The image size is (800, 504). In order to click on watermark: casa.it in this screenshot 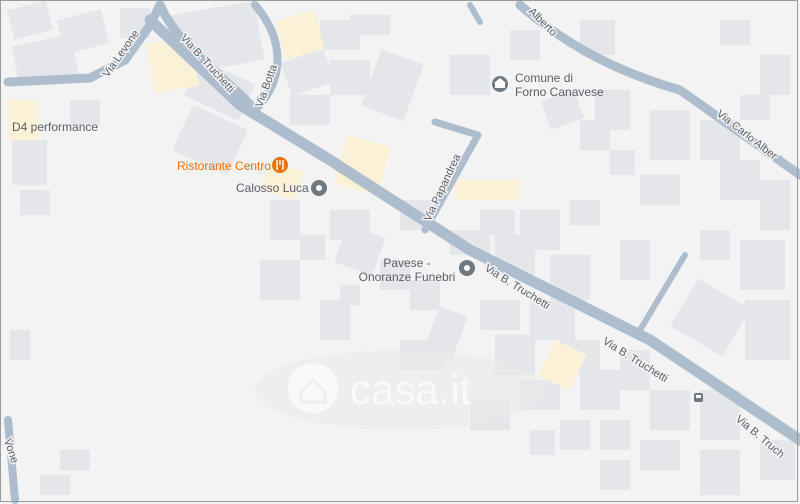, I will do `click(400, 390)`.